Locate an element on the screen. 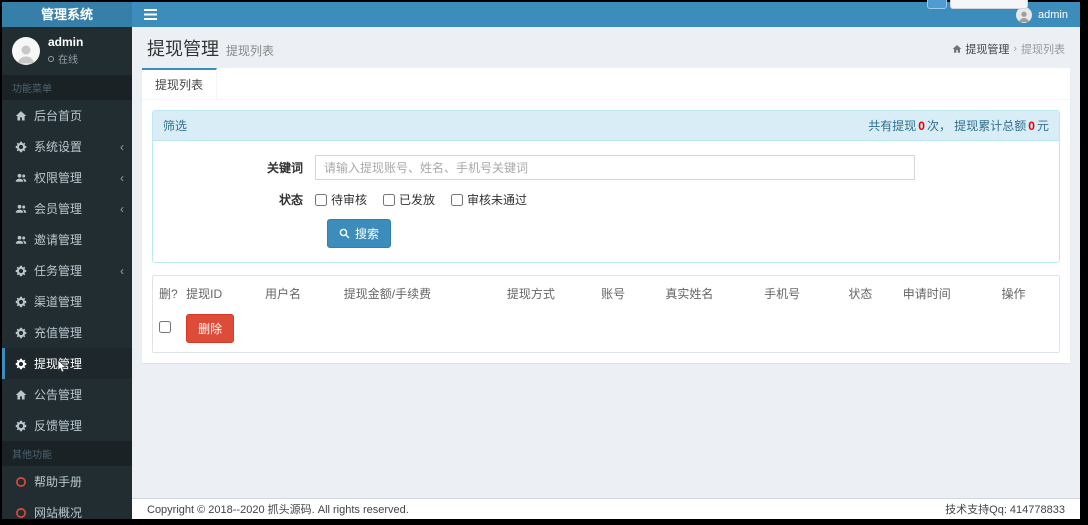  breadcrumb-current: 提现列表 is located at coordinates (1043, 50).